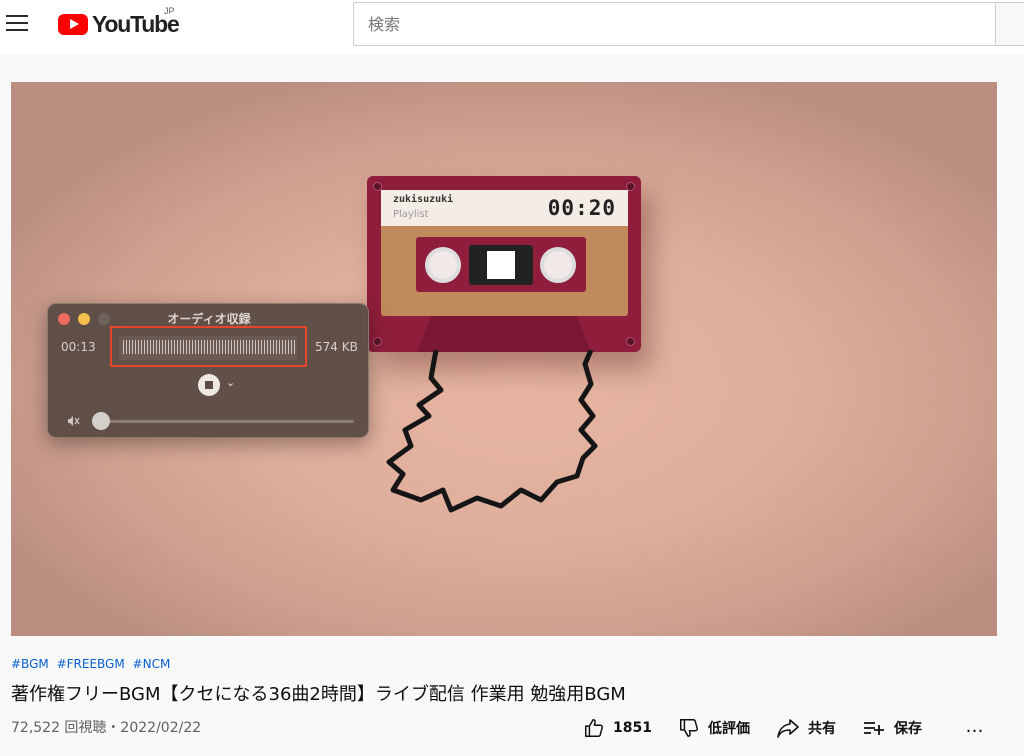 Image resolution: width=1024 pixels, height=756 pixels. Describe the element at coordinates (594, 728) in the screenshot. I see `thumbs-up-icon` at that location.